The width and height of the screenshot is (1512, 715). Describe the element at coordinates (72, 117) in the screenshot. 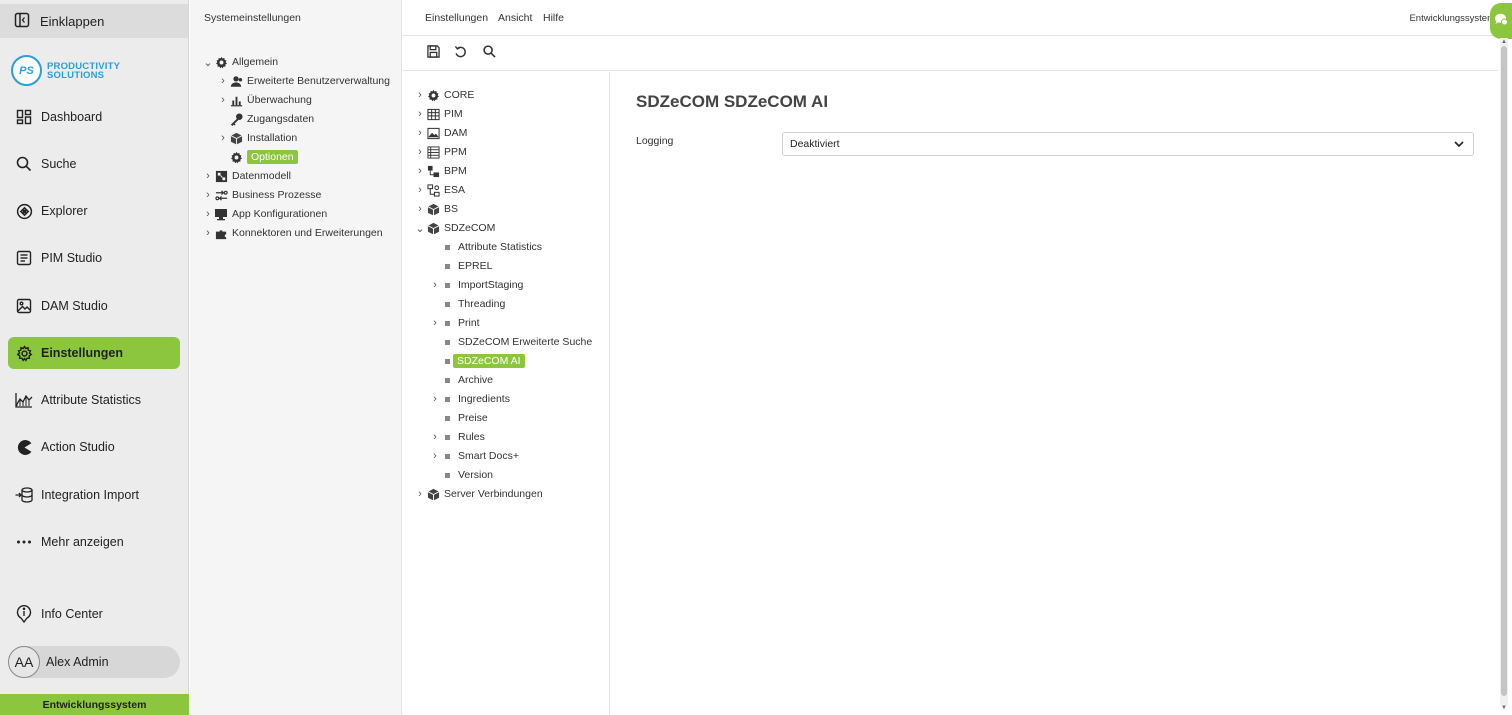

I see `nav-label: Dashboard` at that location.